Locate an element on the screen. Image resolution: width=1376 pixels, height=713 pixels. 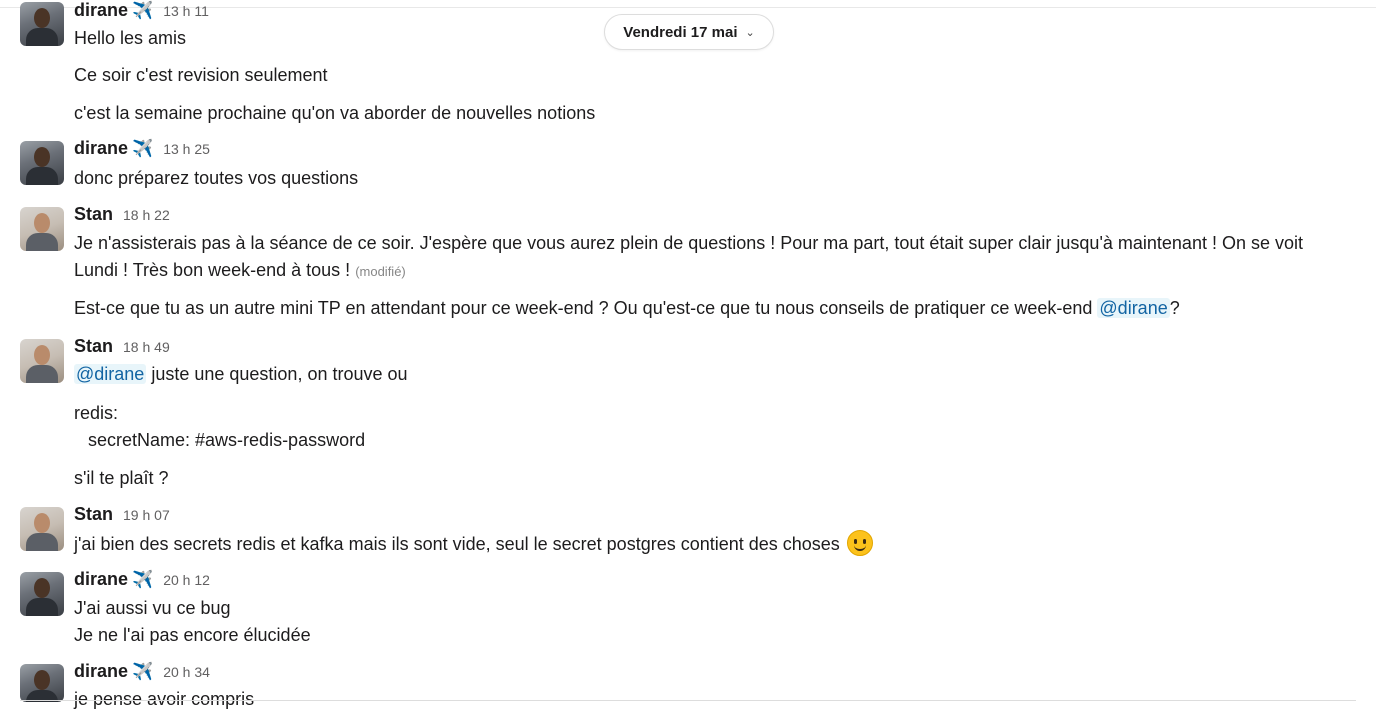
timestamp: 13 h 25 is located at coordinates (186, 149).